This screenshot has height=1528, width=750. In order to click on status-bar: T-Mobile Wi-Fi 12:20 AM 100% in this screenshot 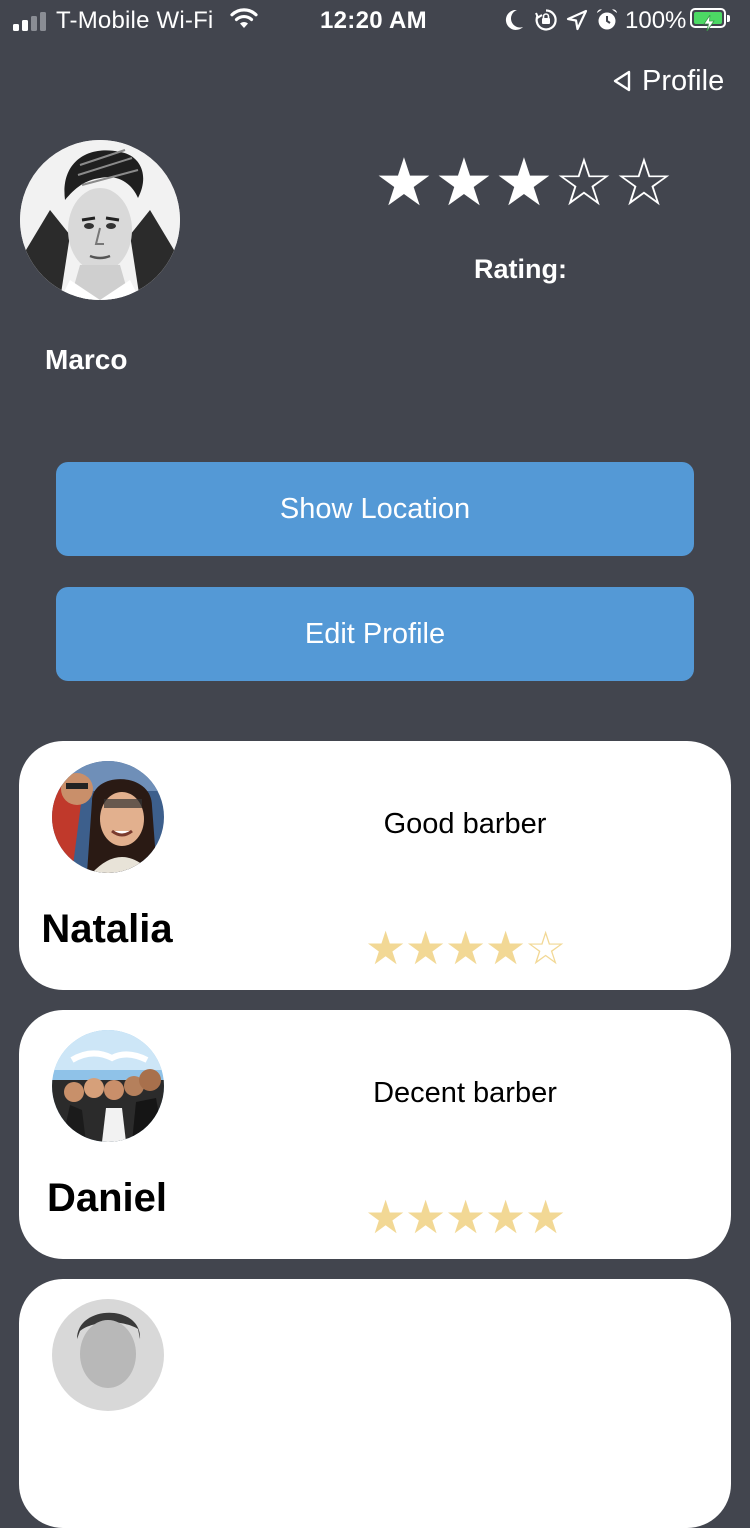, I will do `click(375, 21)`.